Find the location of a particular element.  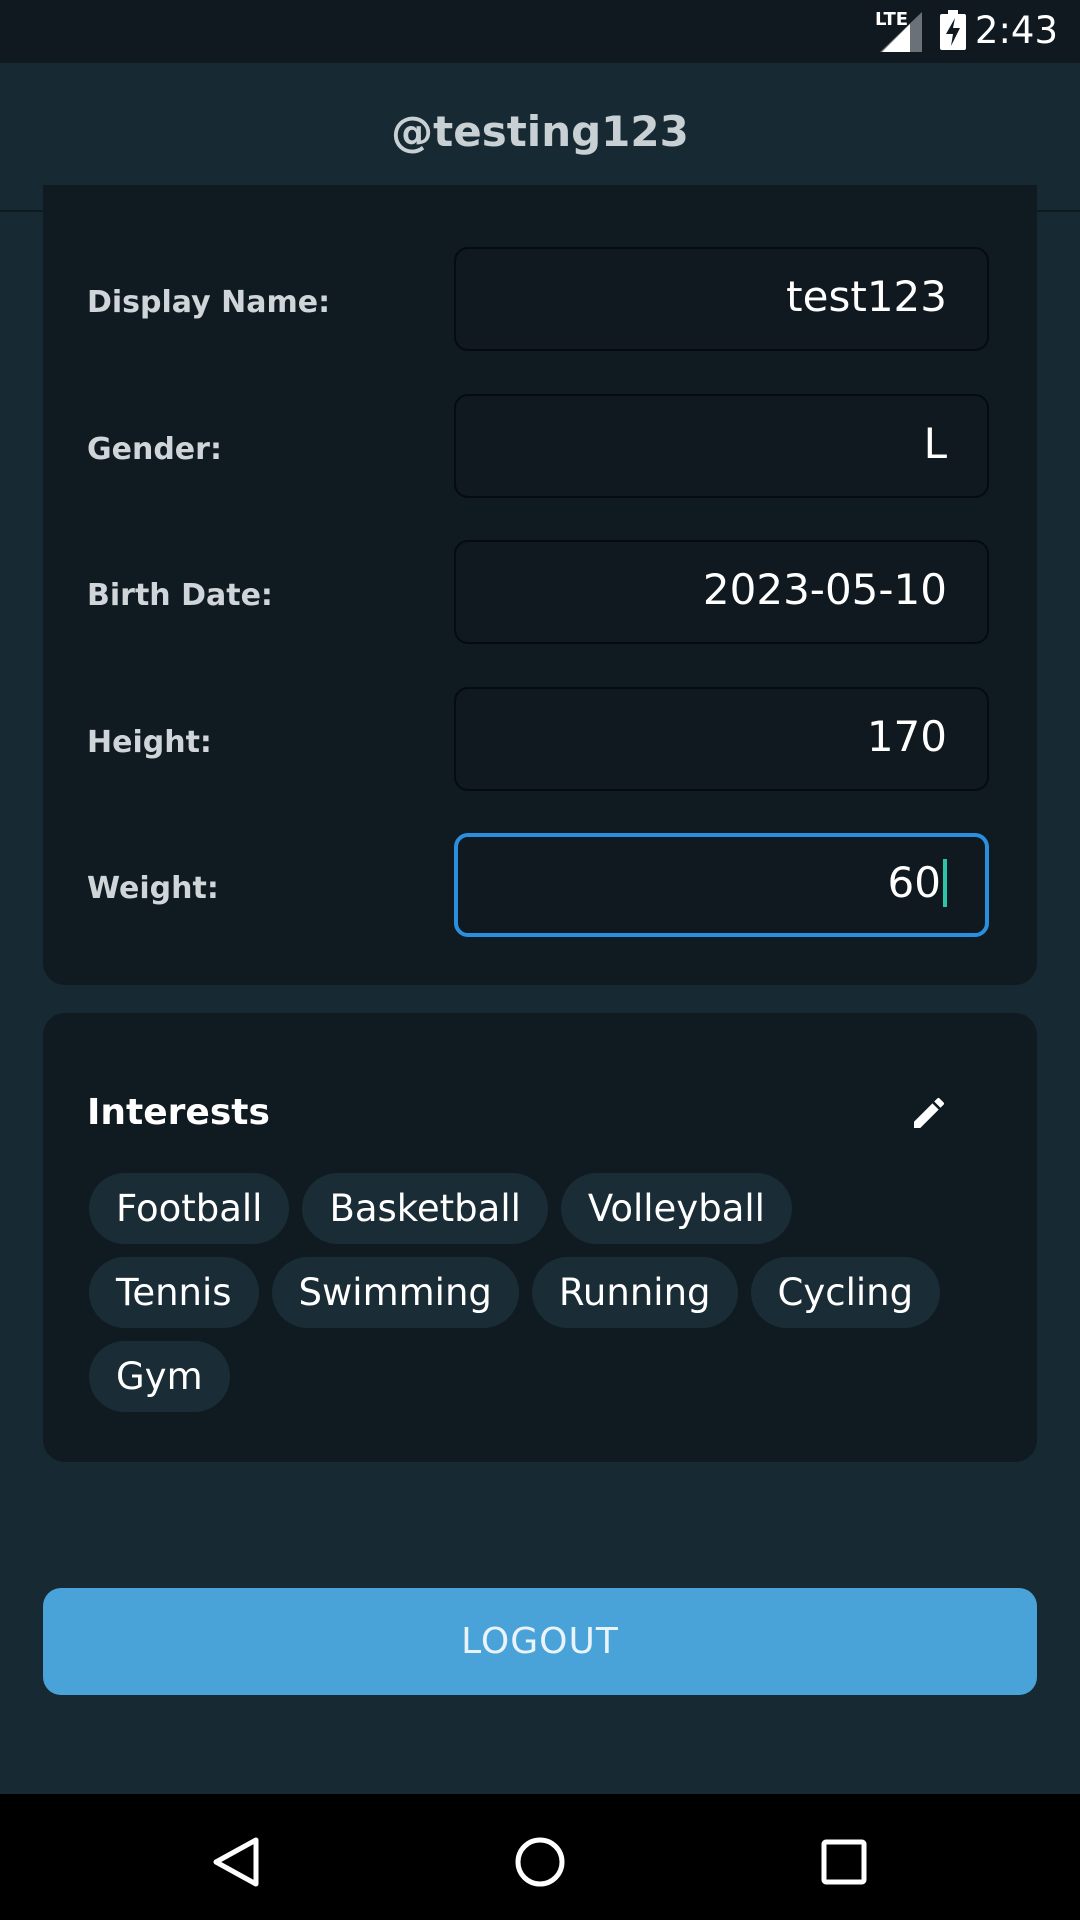

interest-tag: Cycling is located at coordinates (845, 1292).